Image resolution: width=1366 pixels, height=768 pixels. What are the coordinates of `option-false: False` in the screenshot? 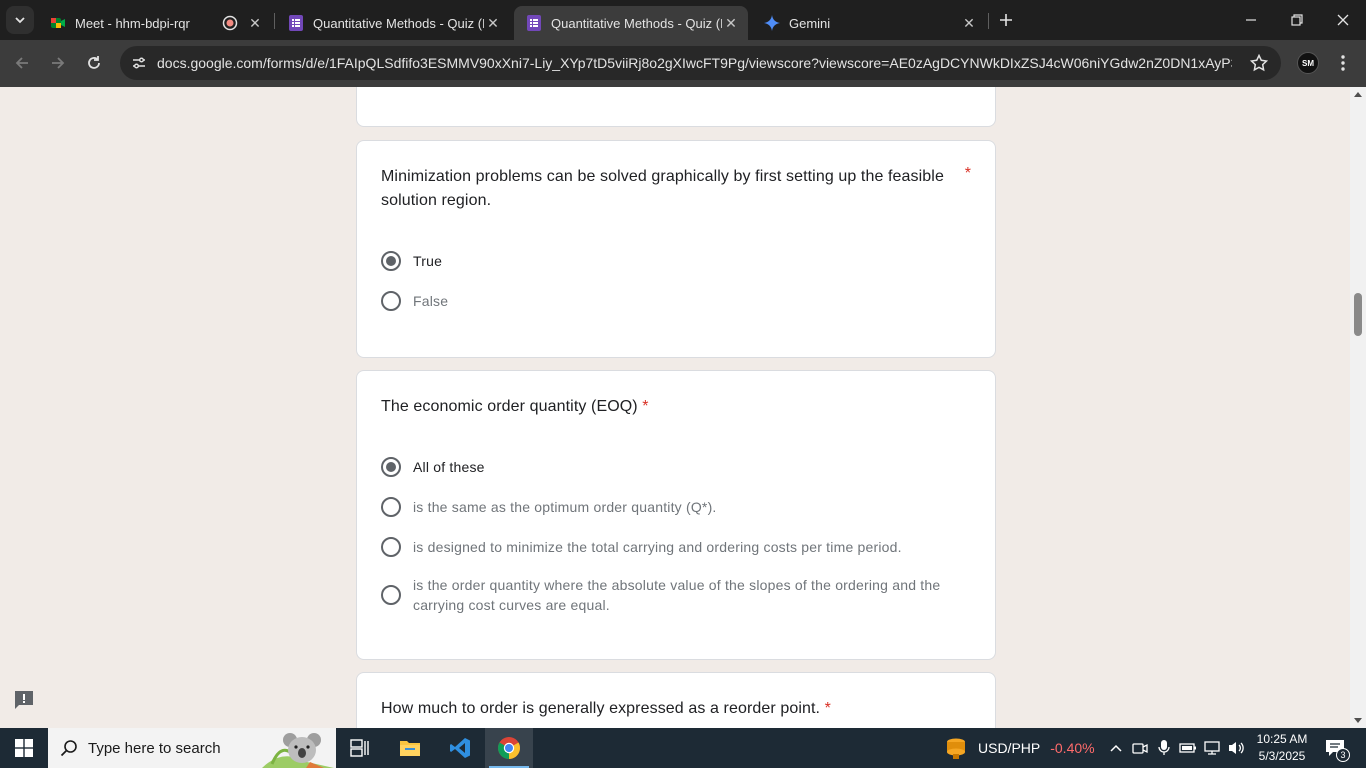 It's located at (414, 301).